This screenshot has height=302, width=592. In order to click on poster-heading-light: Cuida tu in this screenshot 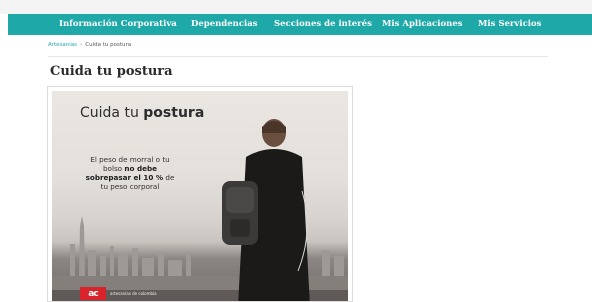, I will do `click(109, 113)`.